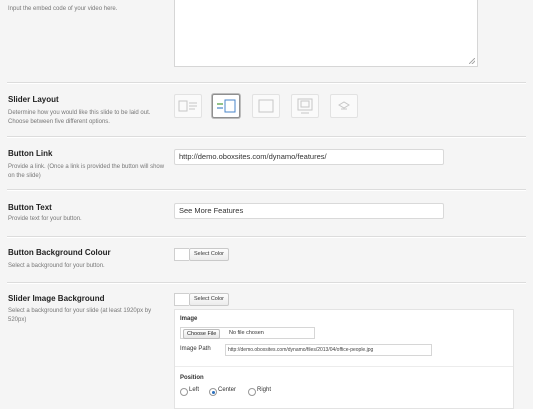 The width and height of the screenshot is (533, 409). Describe the element at coordinates (56, 298) in the screenshot. I see `slider-image-bg-title: Slider Image Background` at that location.